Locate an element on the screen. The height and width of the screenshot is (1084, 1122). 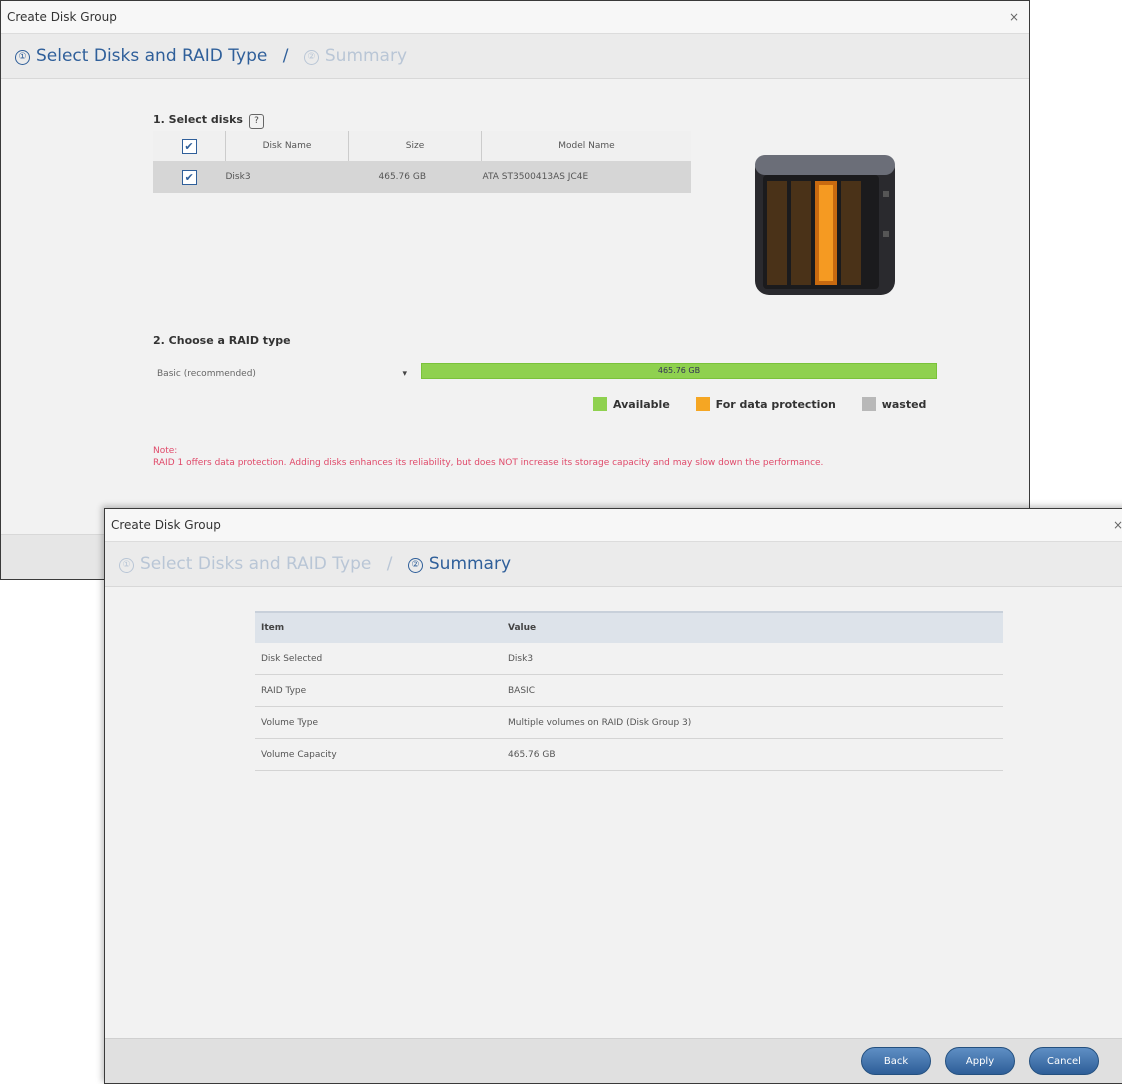
item-cell: RAID Type is located at coordinates (378, 690).